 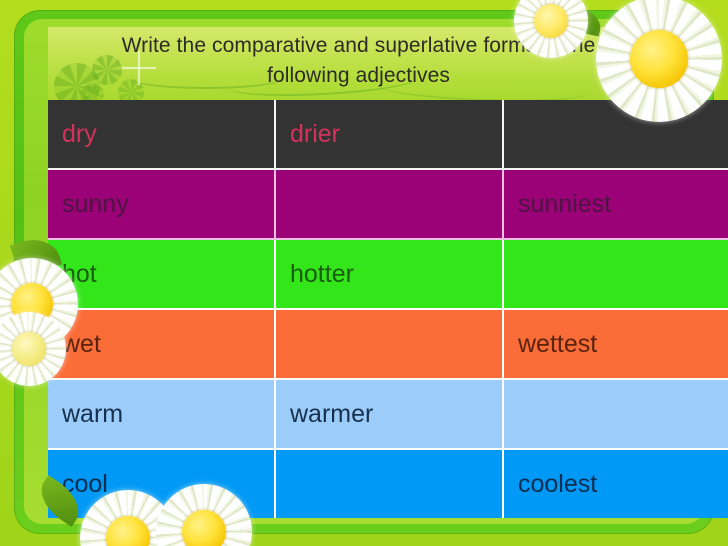 I want to click on cell-superlative: wettest, so click(x=616, y=345).